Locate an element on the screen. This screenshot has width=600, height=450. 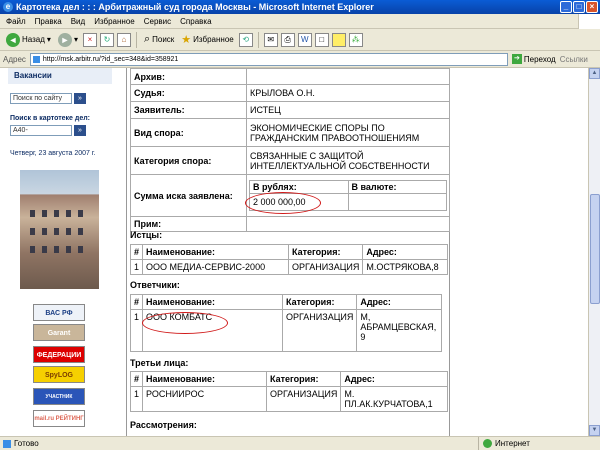
garant-banner: Garant INTERNET is located at coordinates (59, 339).